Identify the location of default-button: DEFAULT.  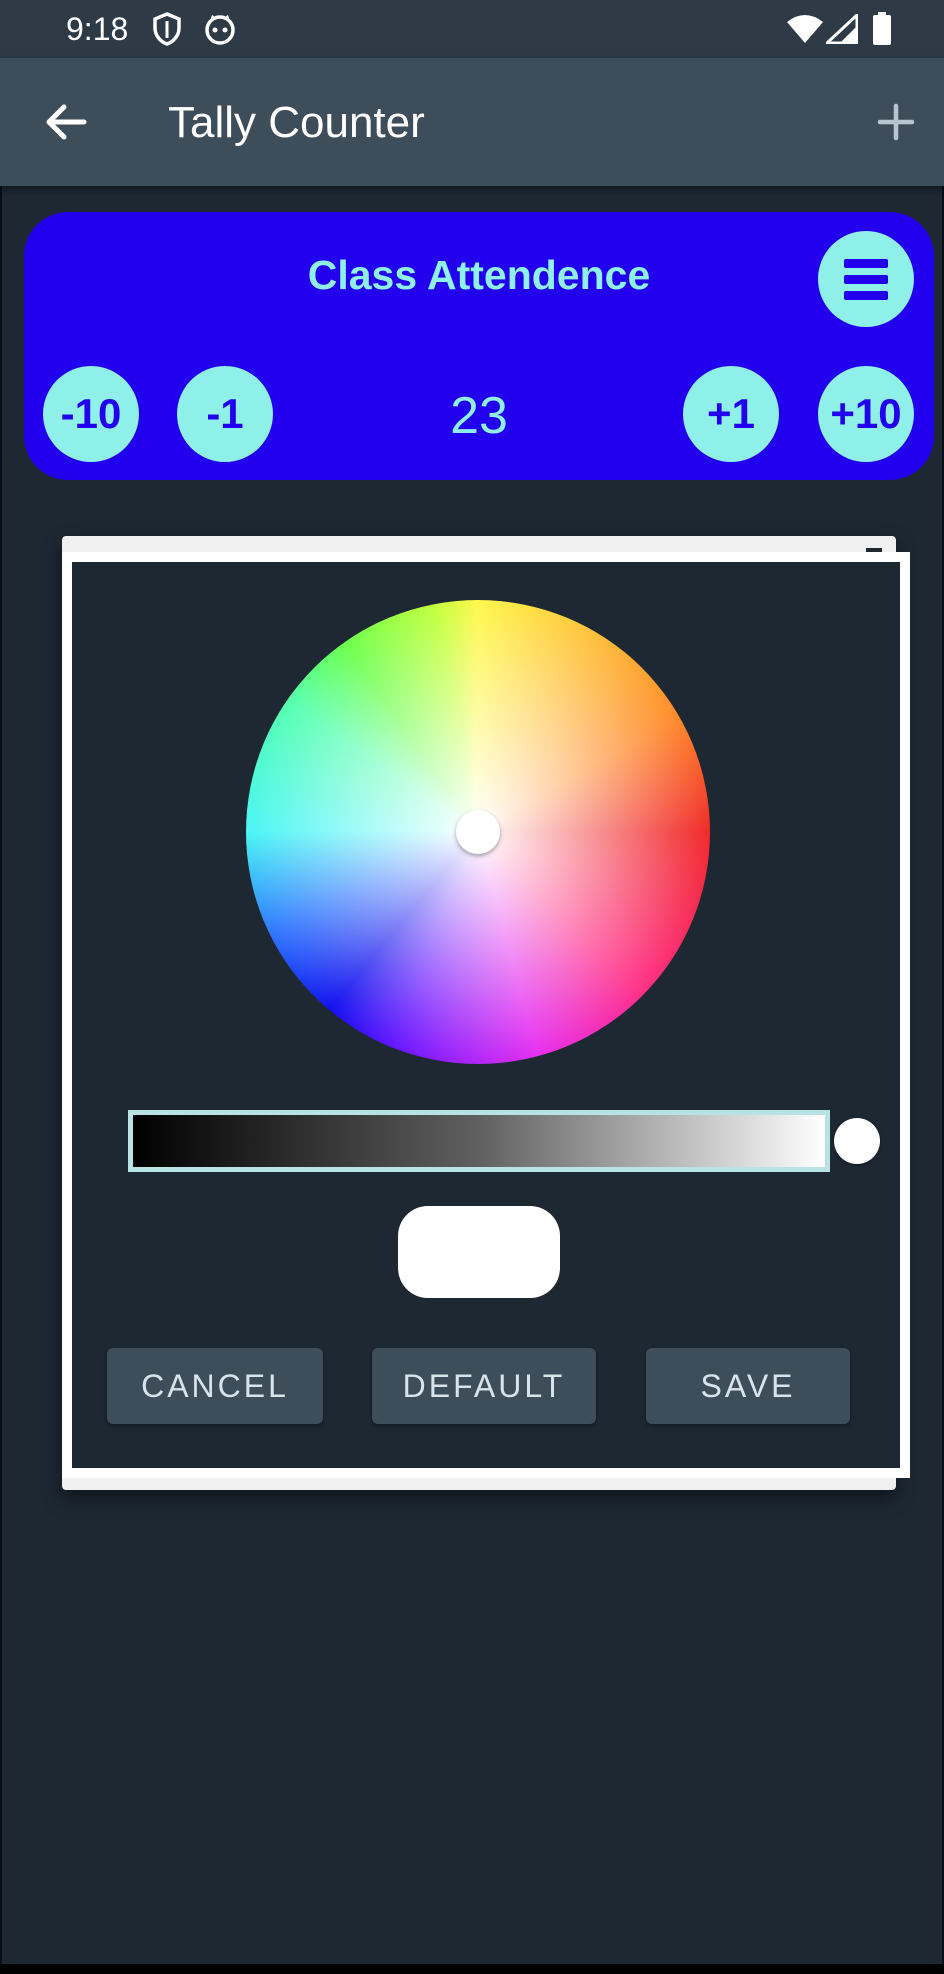
(484, 1386).